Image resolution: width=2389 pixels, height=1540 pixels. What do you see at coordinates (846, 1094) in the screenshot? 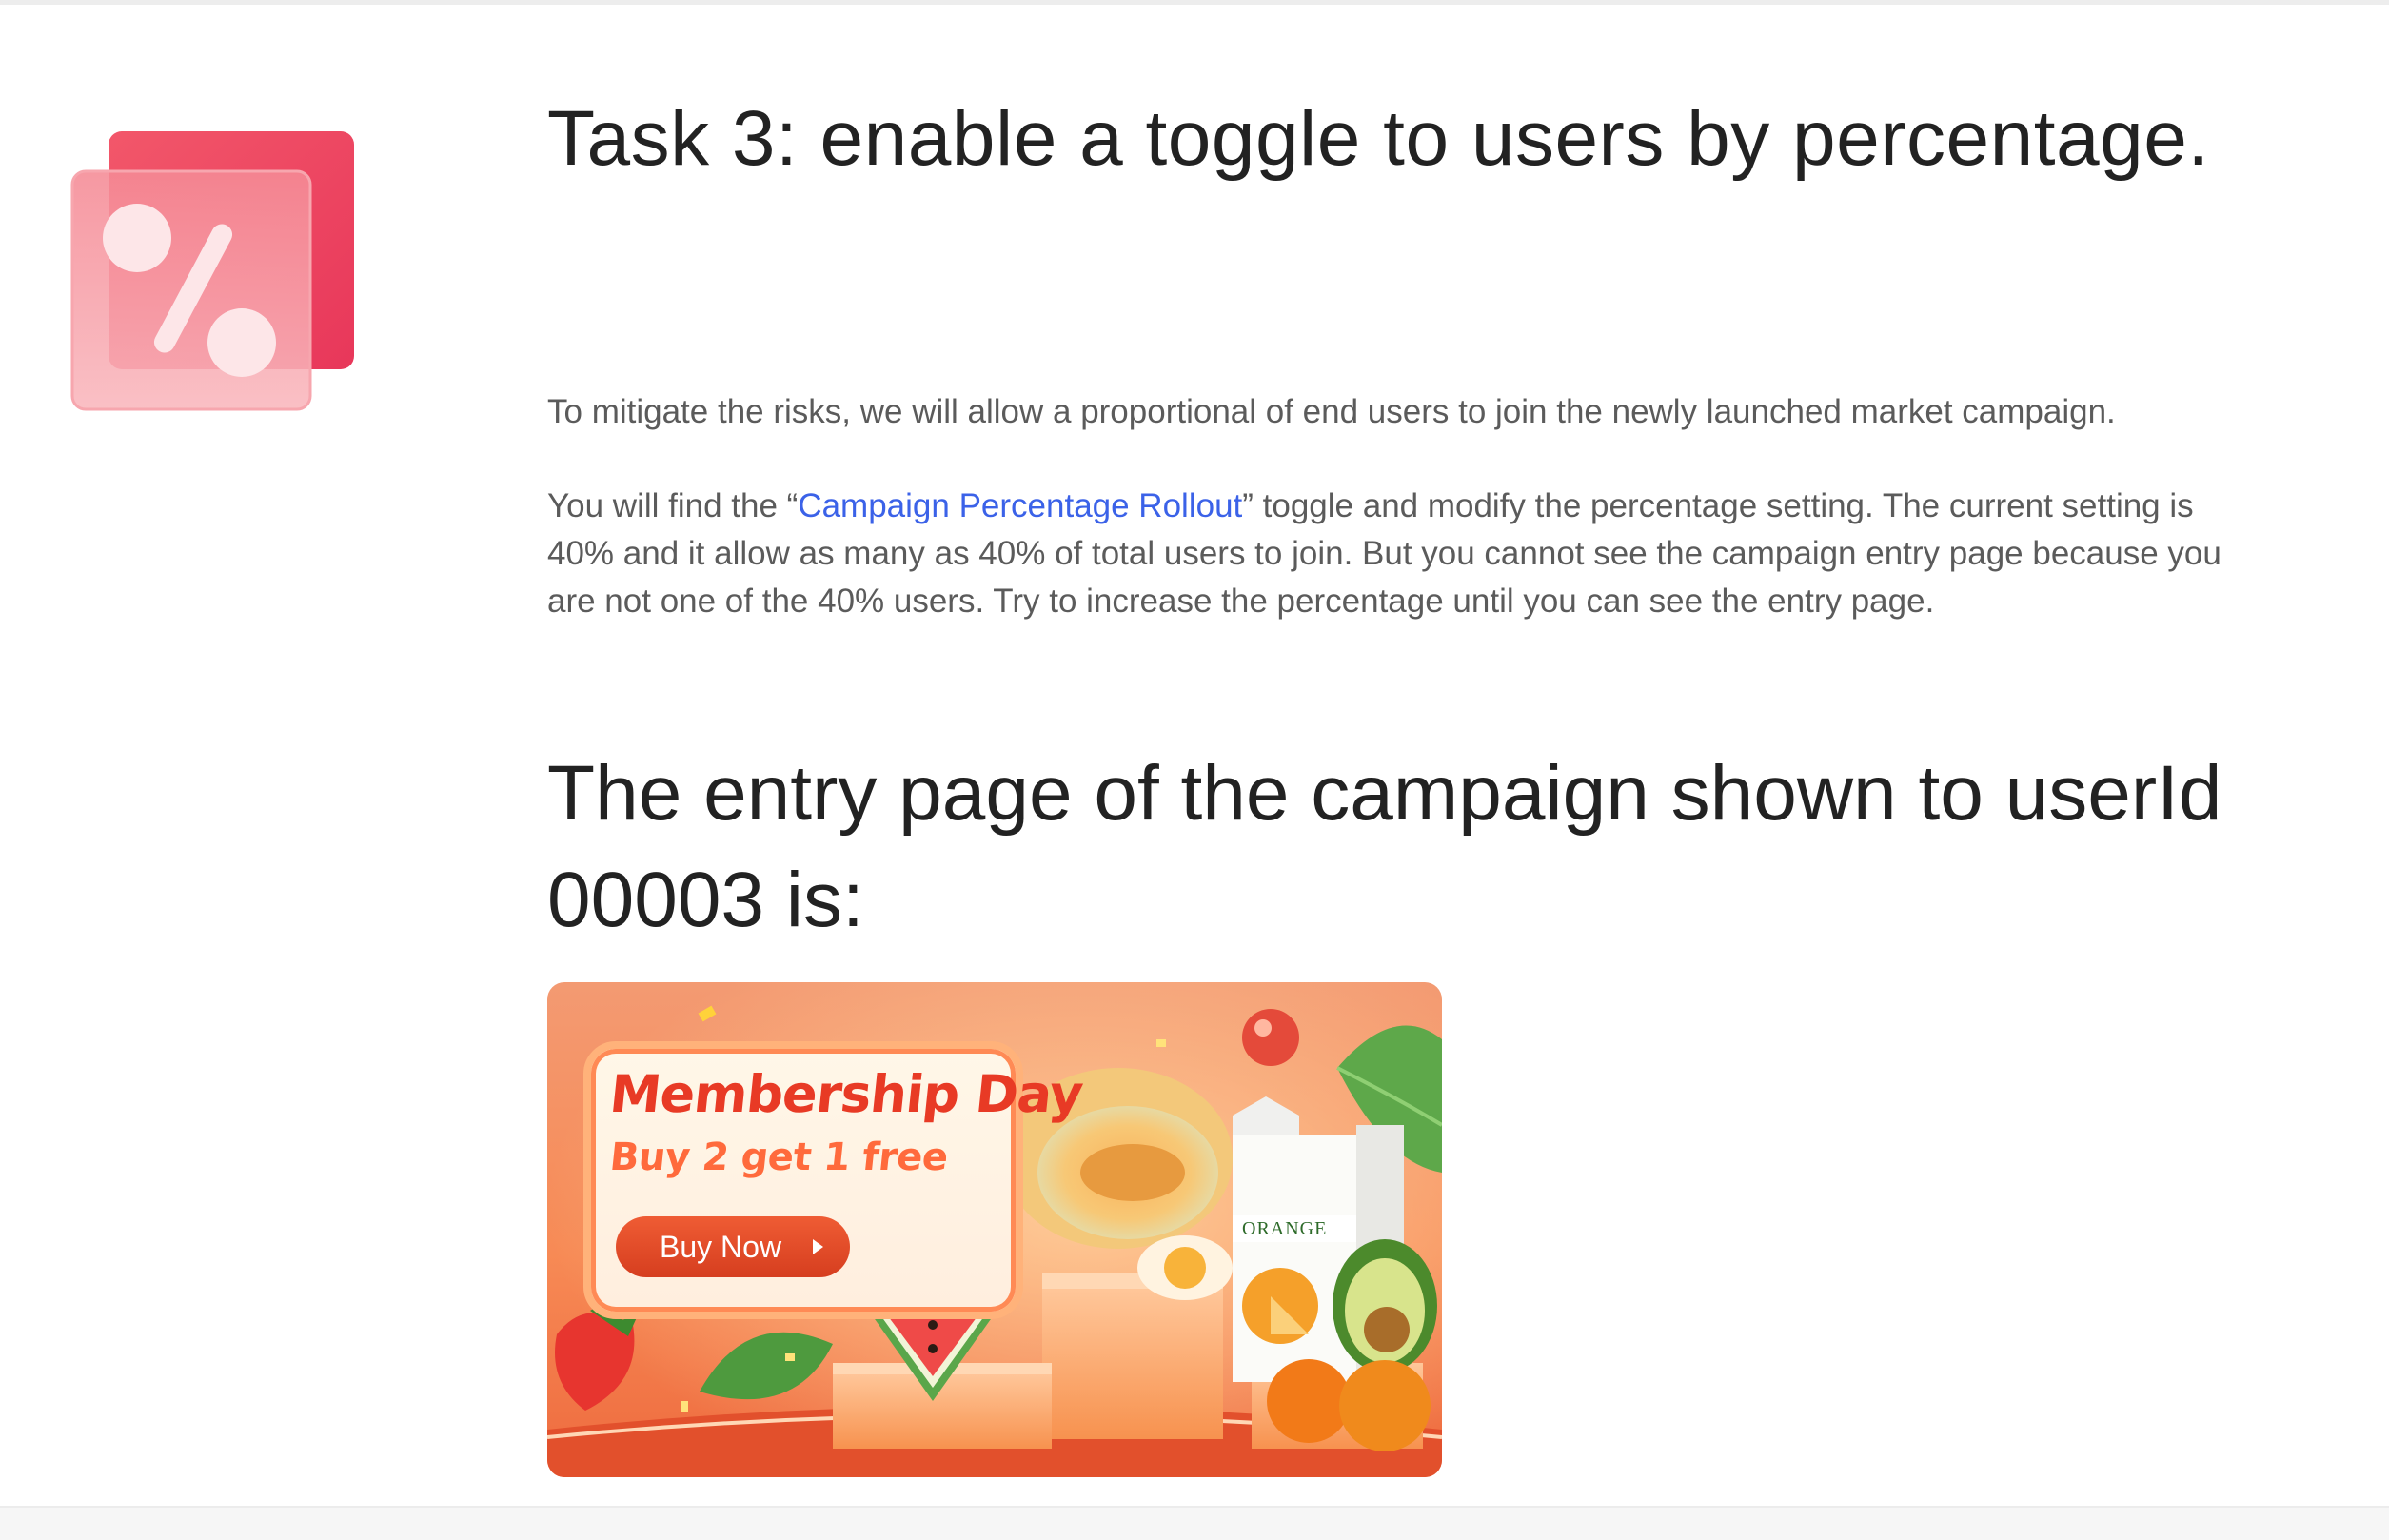
I see `banner-headline: Membership Day` at bounding box center [846, 1094].